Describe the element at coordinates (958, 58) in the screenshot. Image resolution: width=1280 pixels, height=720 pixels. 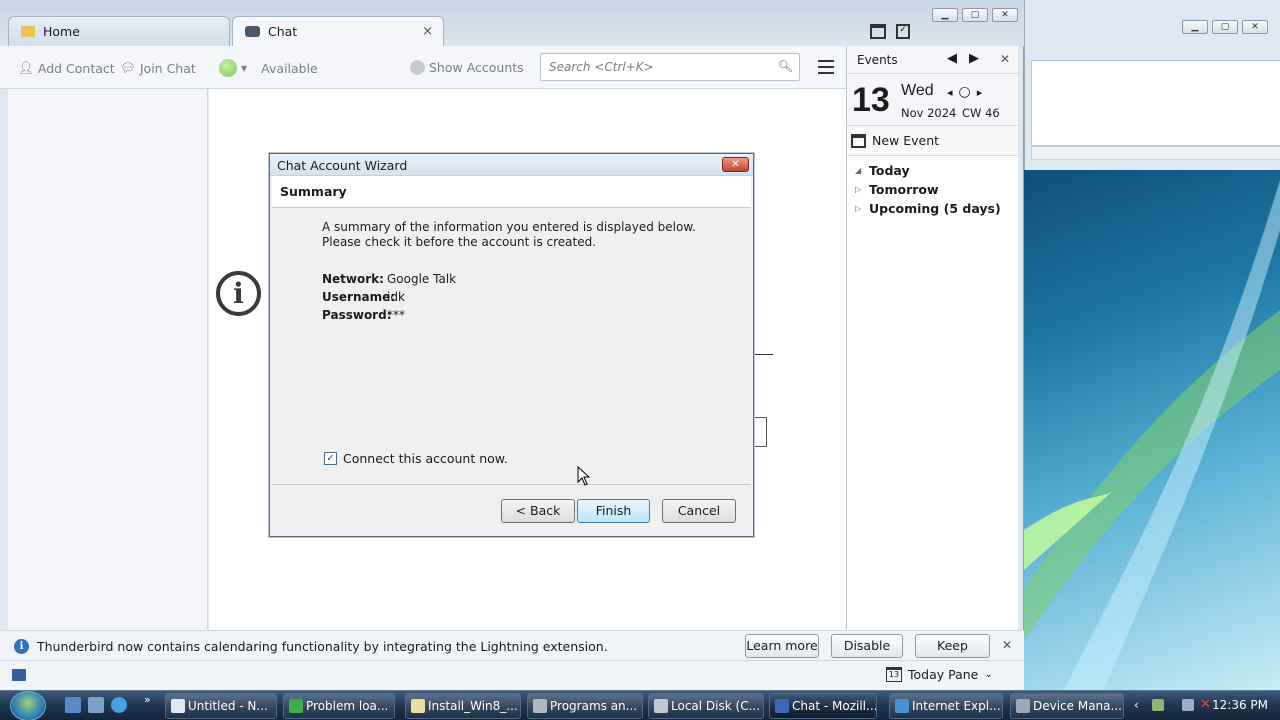
I see `arrow-left-icon: ◀` at that location.